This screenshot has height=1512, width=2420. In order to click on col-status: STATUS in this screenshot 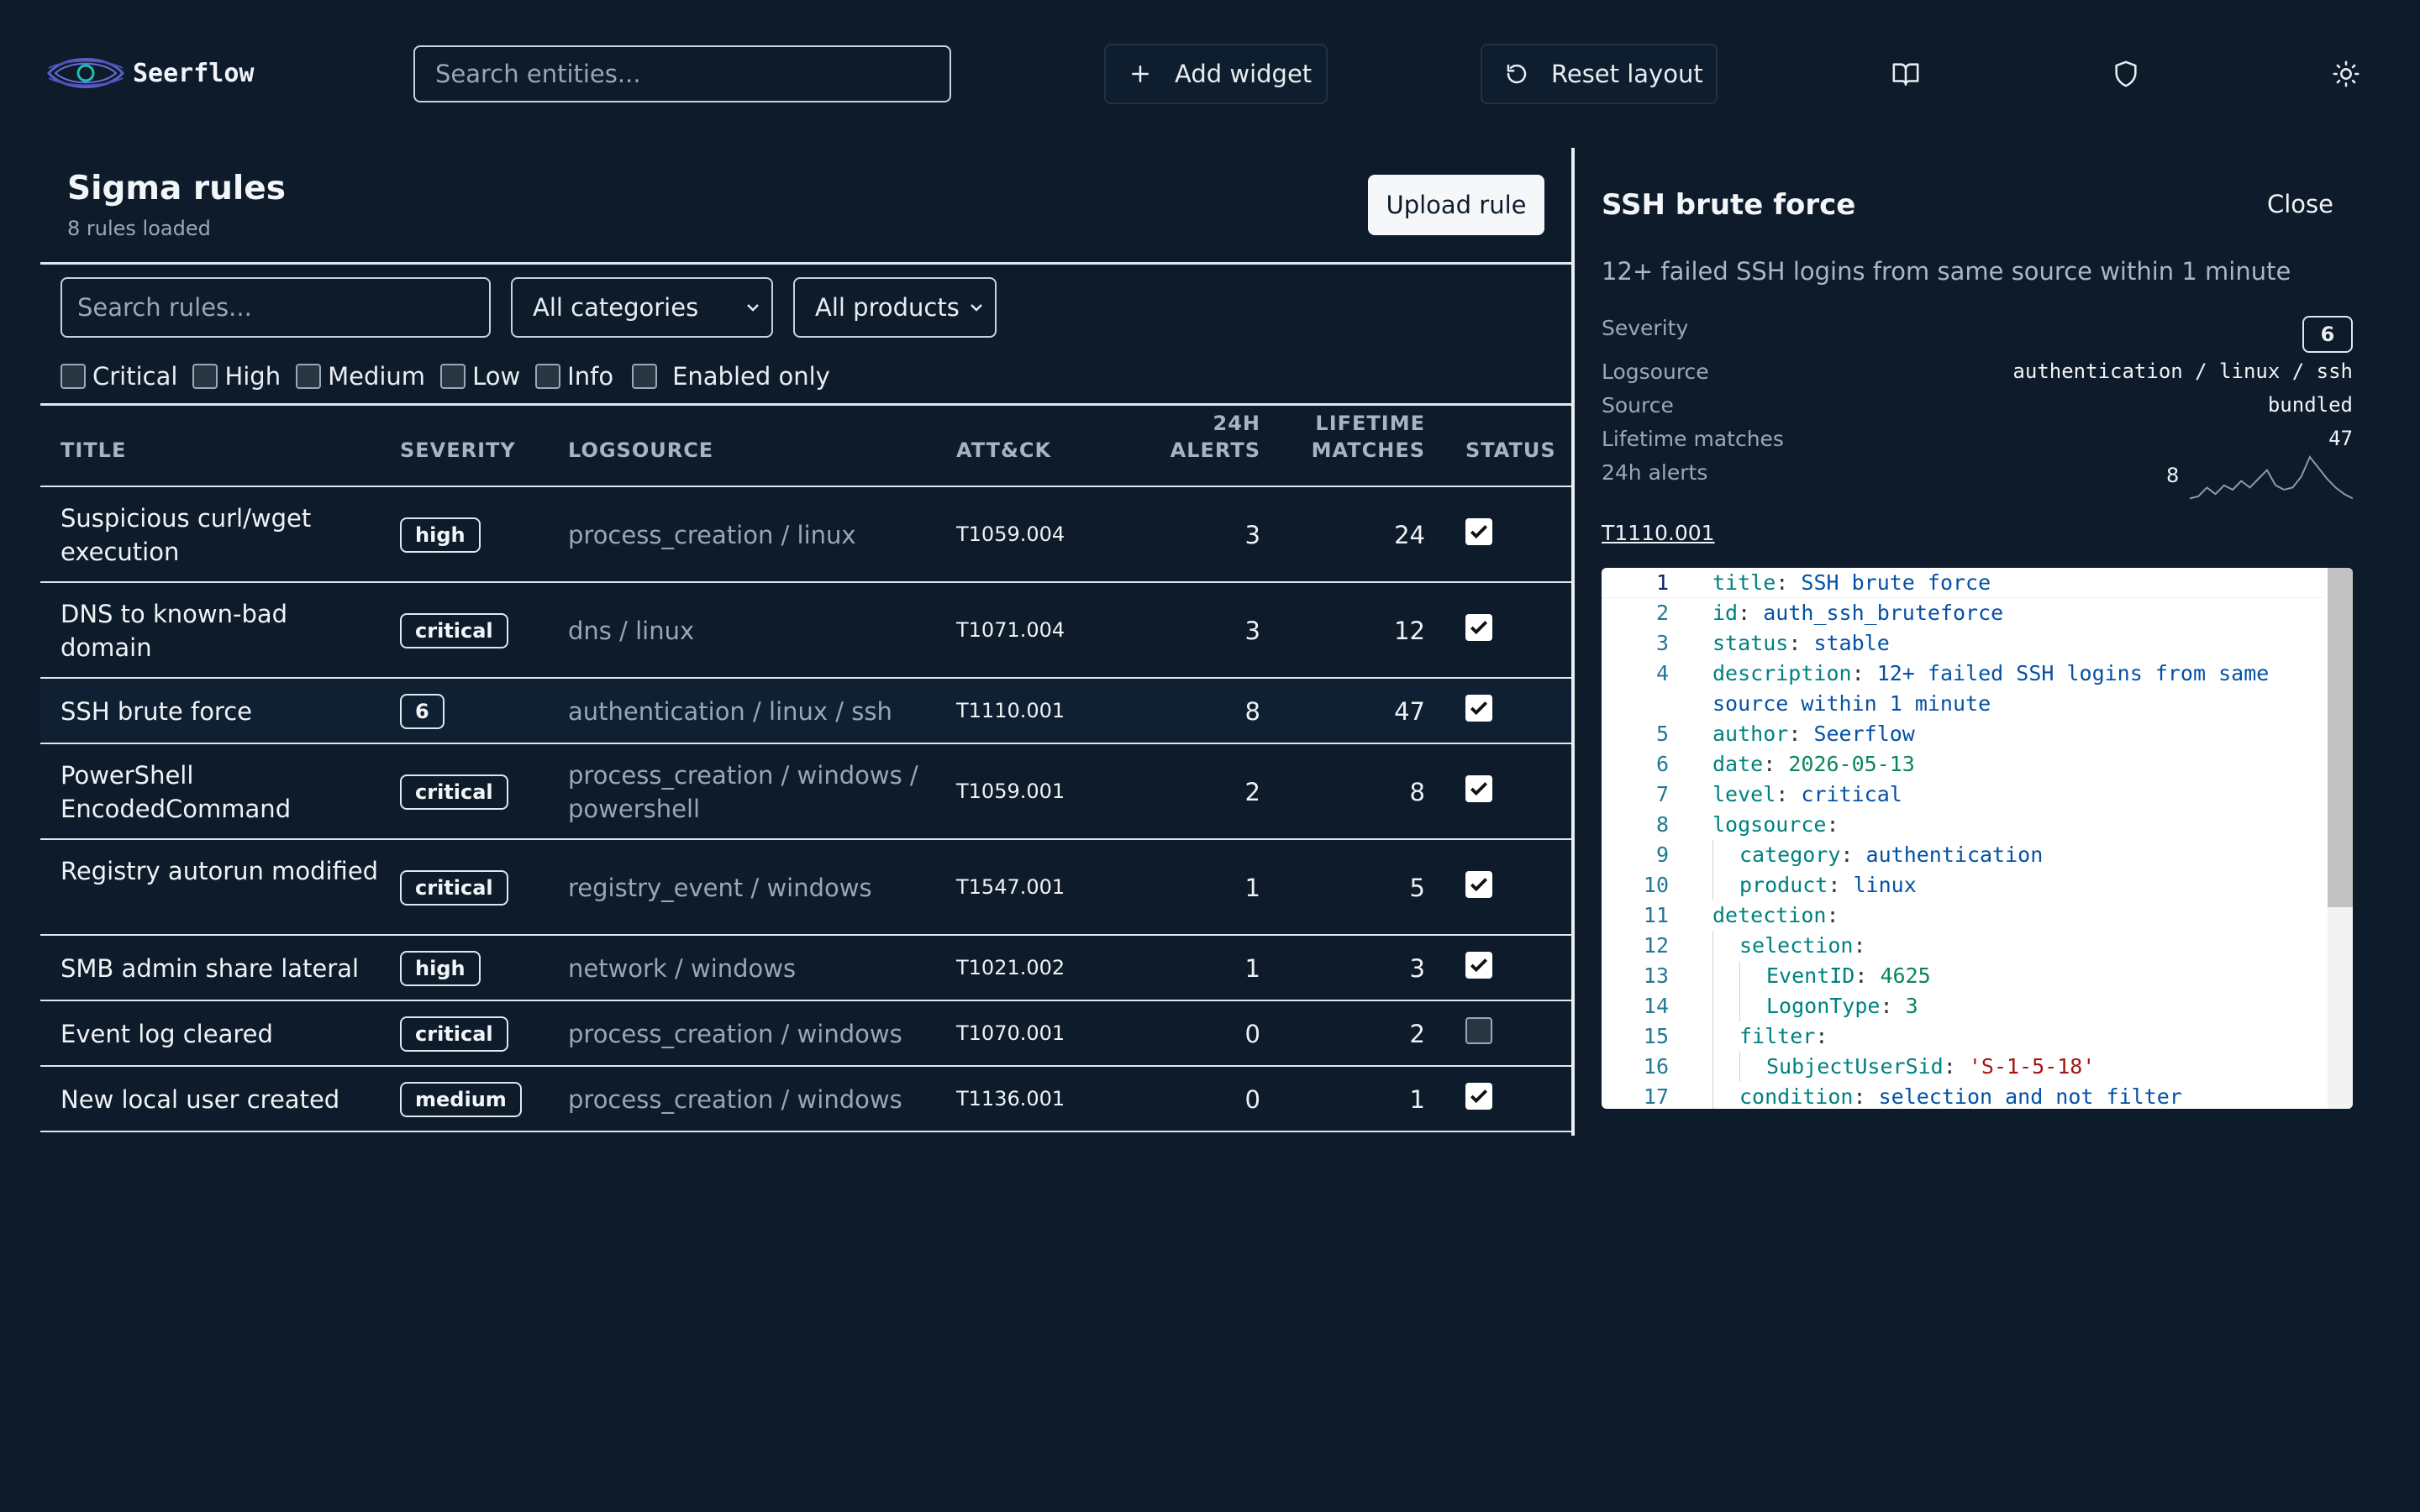, I will do `click(1510, 450)`.